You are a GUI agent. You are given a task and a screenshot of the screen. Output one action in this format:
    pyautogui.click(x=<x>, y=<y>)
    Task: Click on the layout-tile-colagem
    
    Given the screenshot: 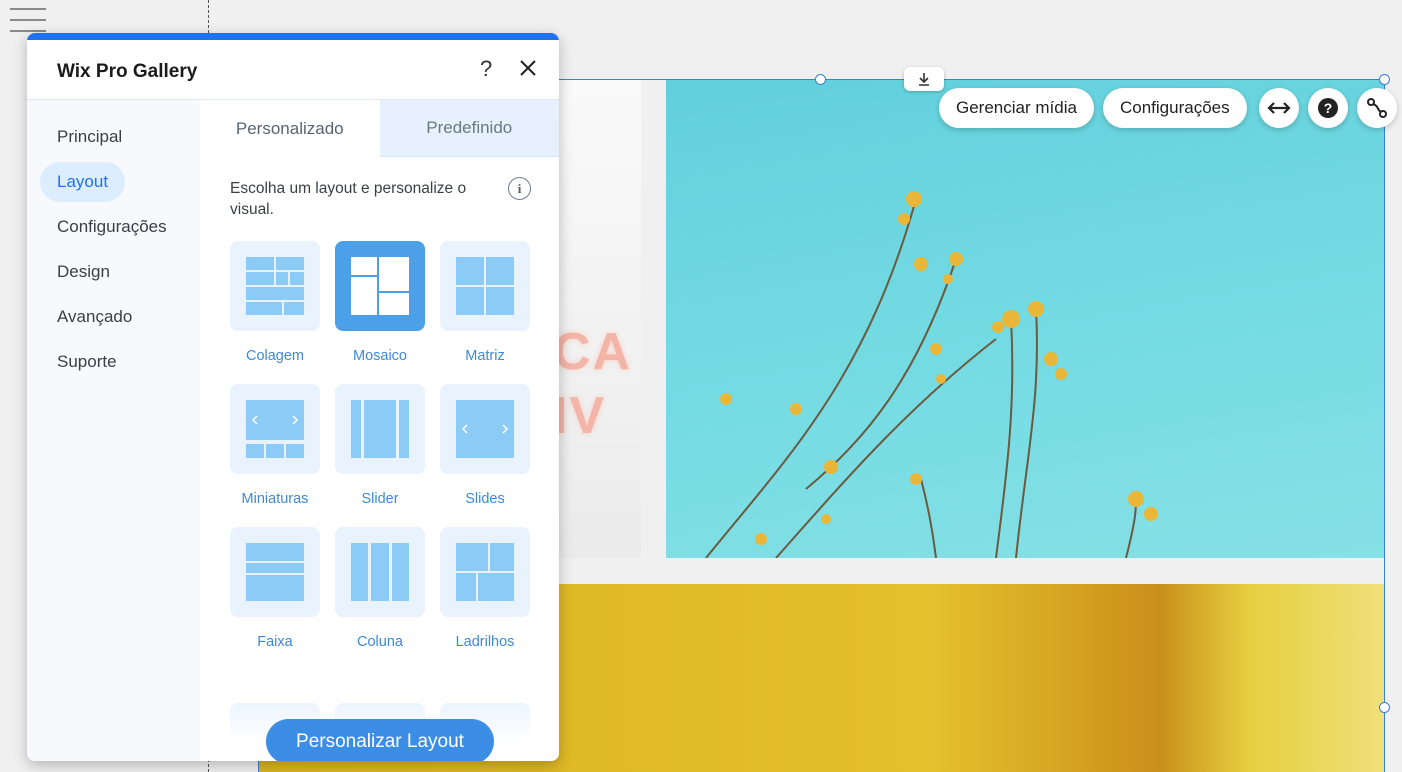 What is the action you would take?
    pyautogui.click(x=275, y=286)
    